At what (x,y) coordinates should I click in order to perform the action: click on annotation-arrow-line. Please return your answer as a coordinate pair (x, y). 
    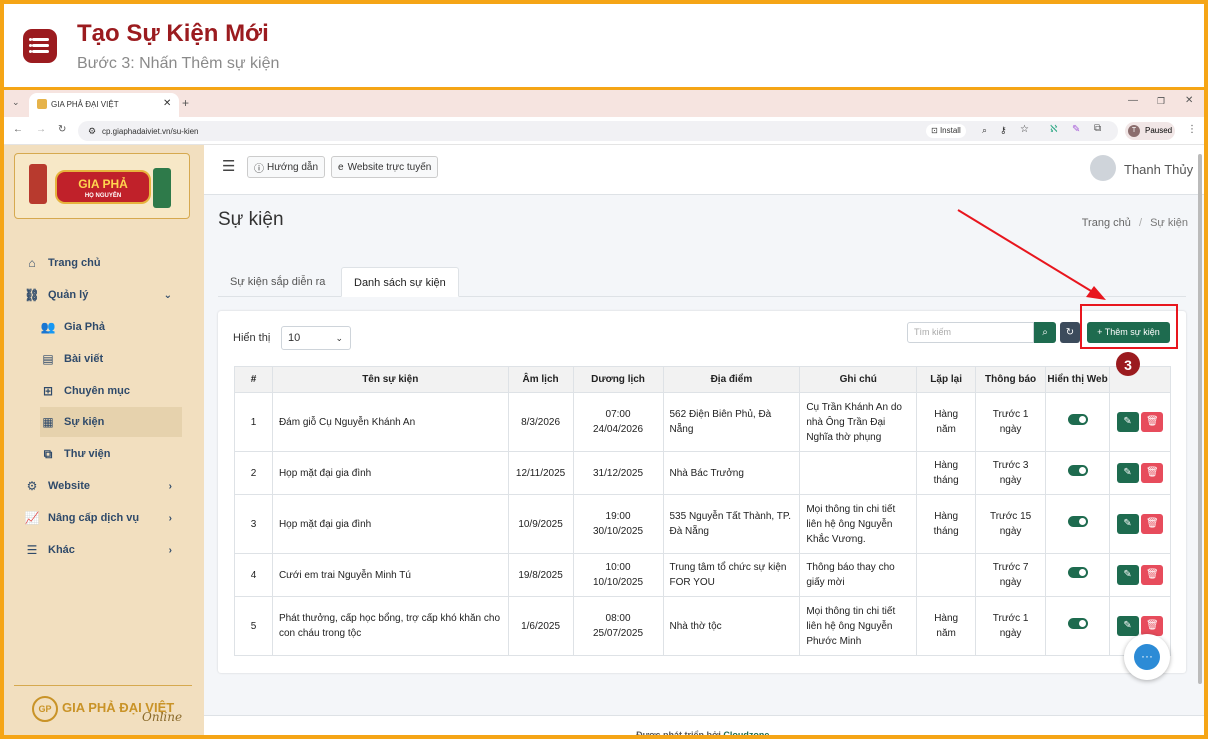
    Looking at the image, I should click on (1027, 252).